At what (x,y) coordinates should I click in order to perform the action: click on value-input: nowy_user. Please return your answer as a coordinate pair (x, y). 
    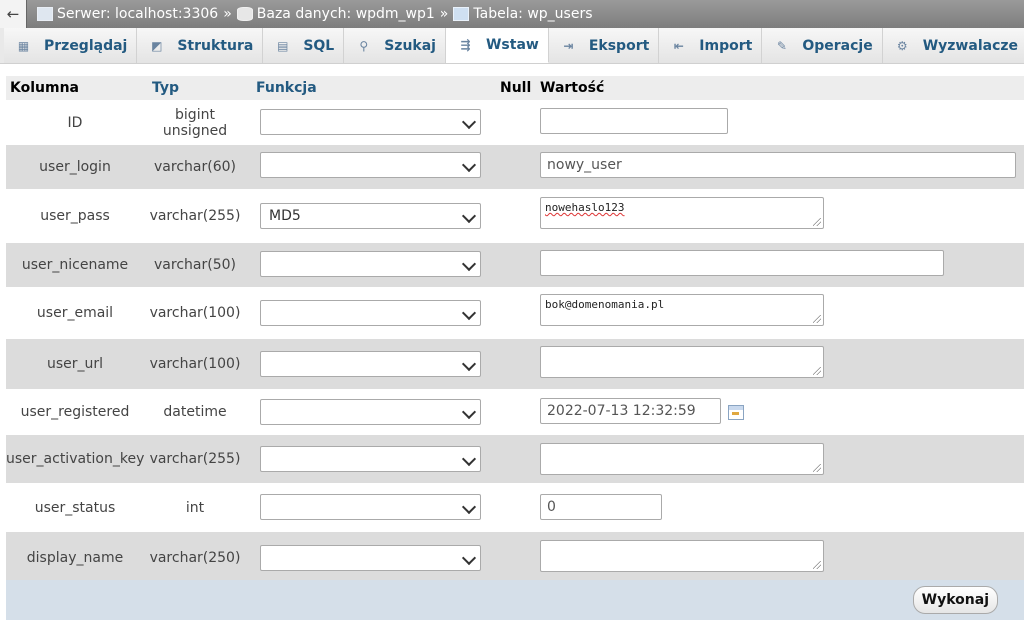
    Looking at the image, I should click on (778, 165).